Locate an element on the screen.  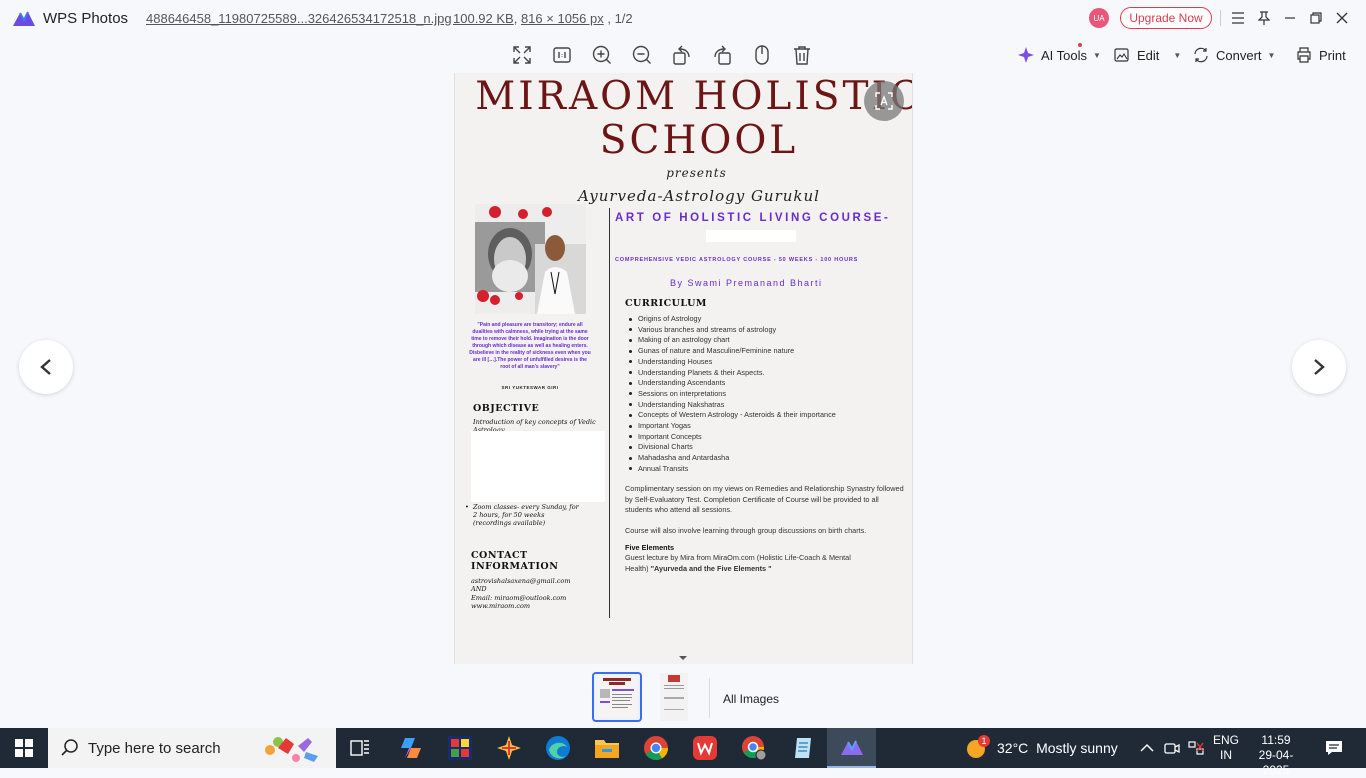
redacted-area is located at coordinates (538, 466).